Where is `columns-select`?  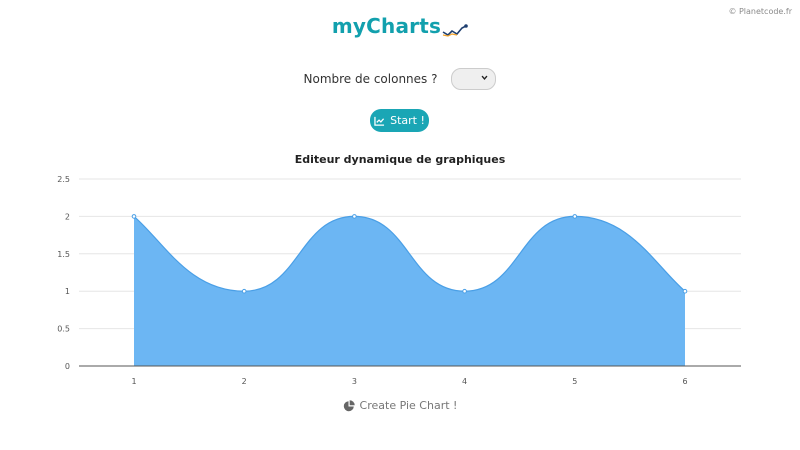
columns-select is located at coordinates (474, 79).